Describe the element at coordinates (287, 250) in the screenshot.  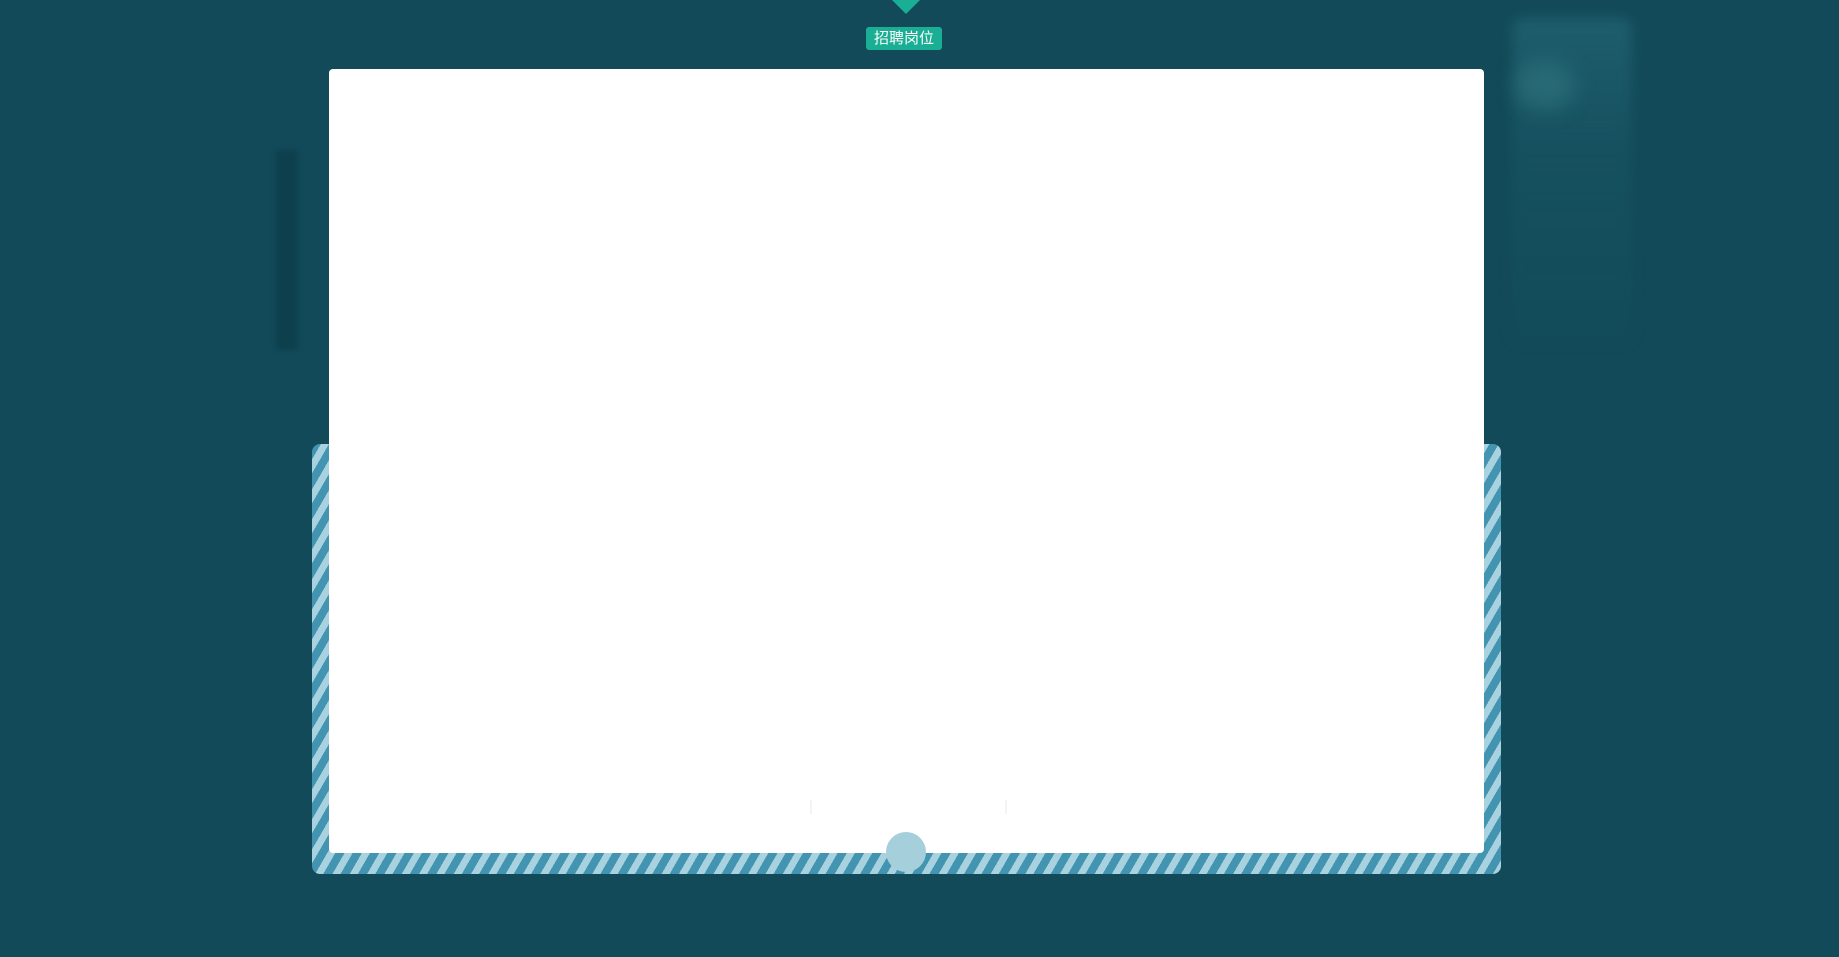
I see `background-decoration-left` at that location.